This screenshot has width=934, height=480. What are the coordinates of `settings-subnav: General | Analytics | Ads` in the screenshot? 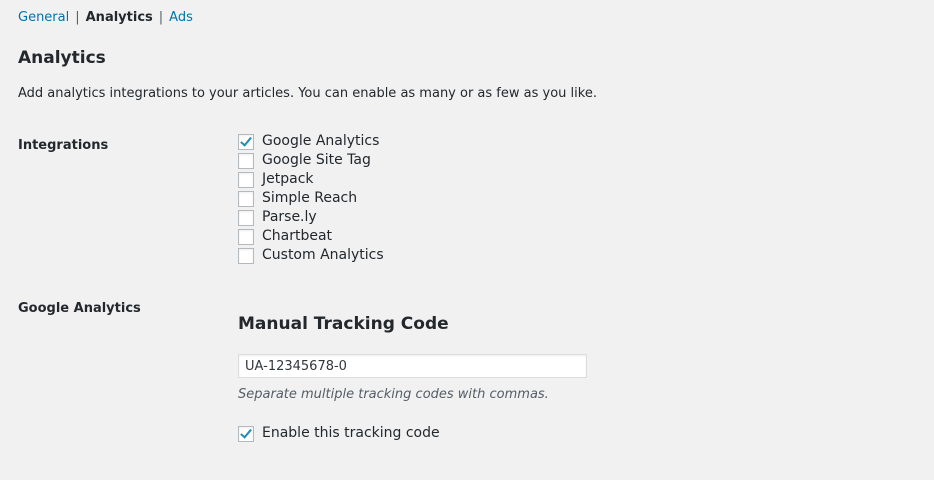 It's located at (105, 18).